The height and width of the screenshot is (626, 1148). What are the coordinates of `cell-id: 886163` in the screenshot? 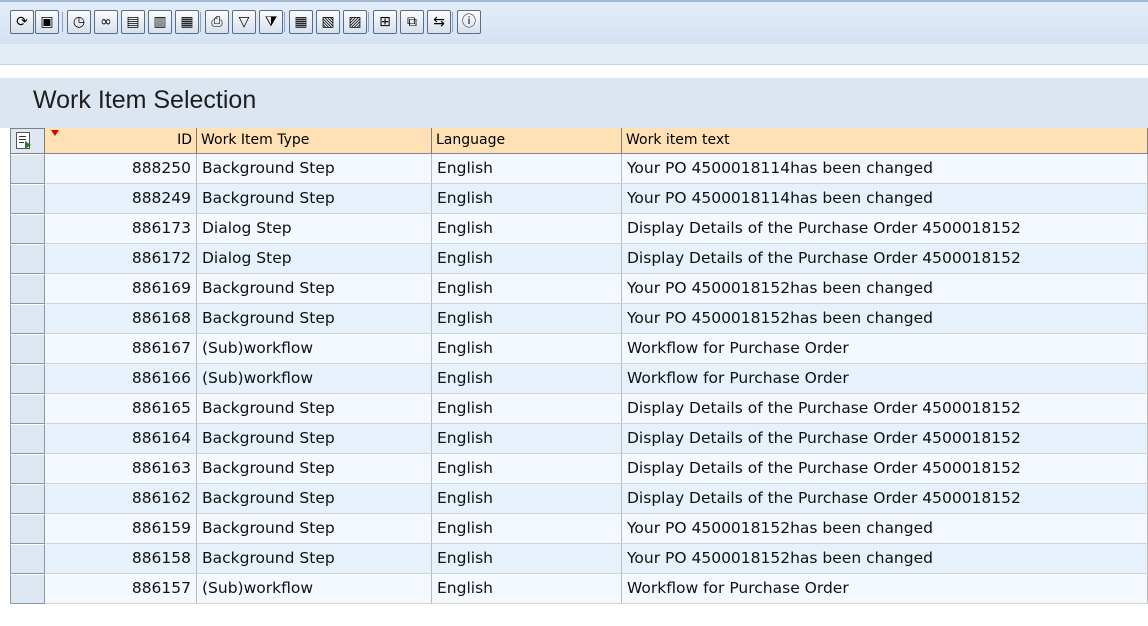 It's located at (121, 469).